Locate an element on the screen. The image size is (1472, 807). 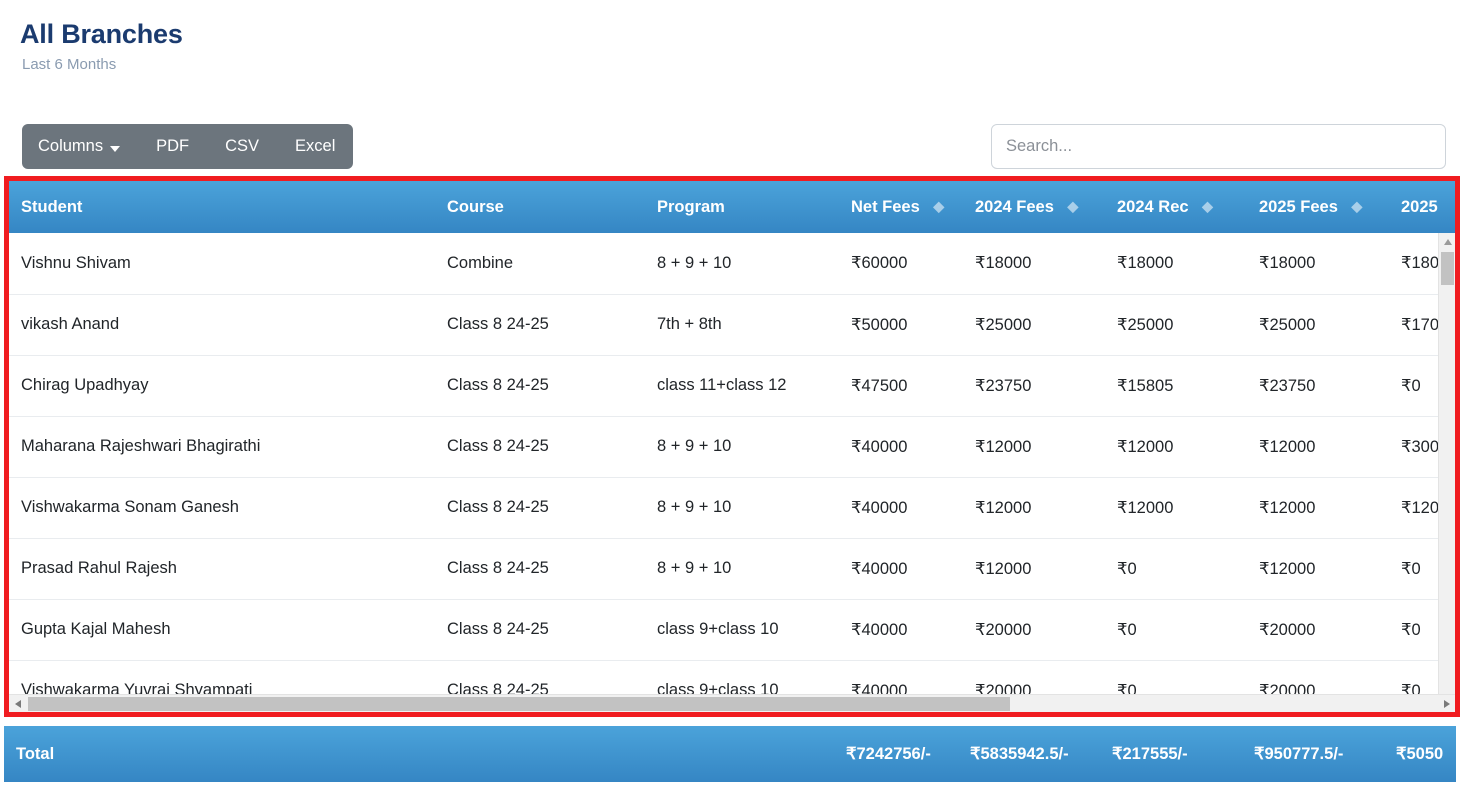
column-header-2024-fees: 2024 Fees ◆ is located at coordinates (1034, 207).